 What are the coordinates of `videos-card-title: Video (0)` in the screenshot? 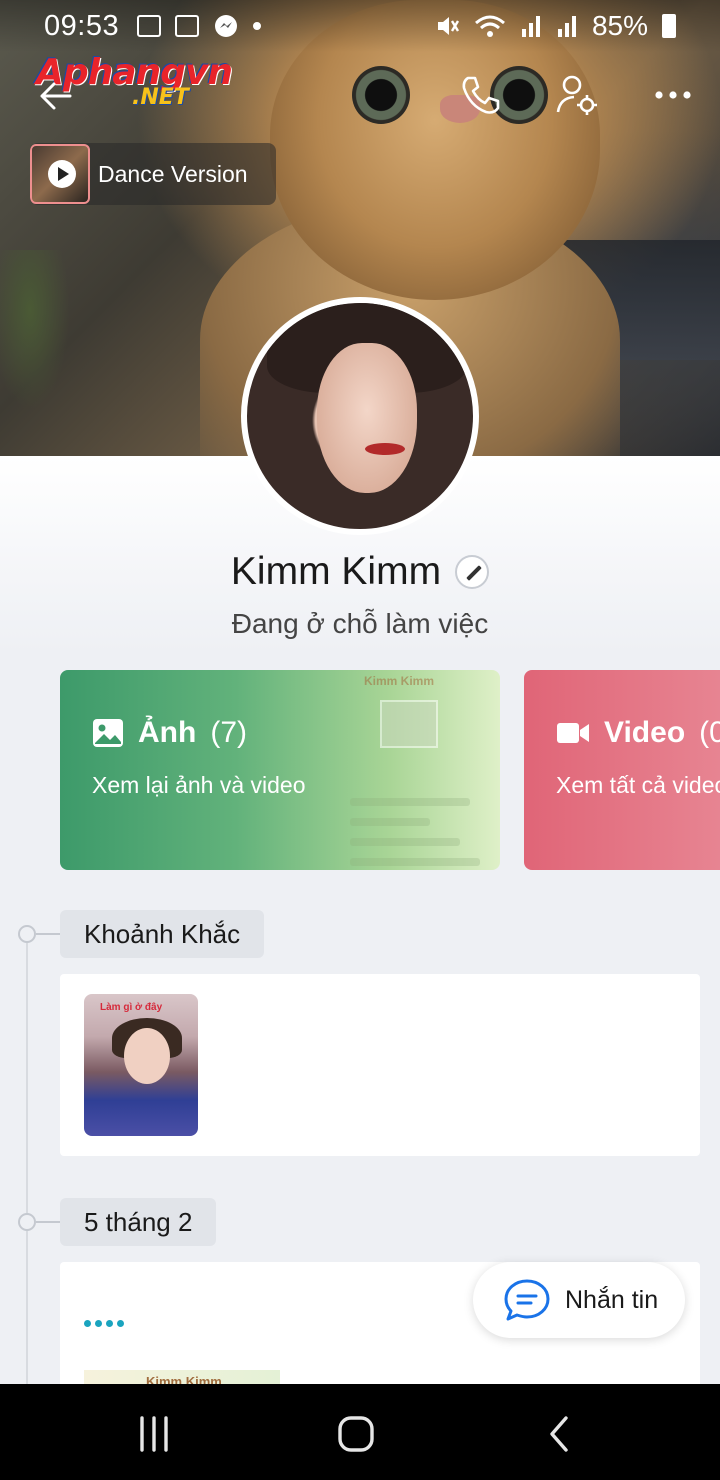 It's located at (638, 733).